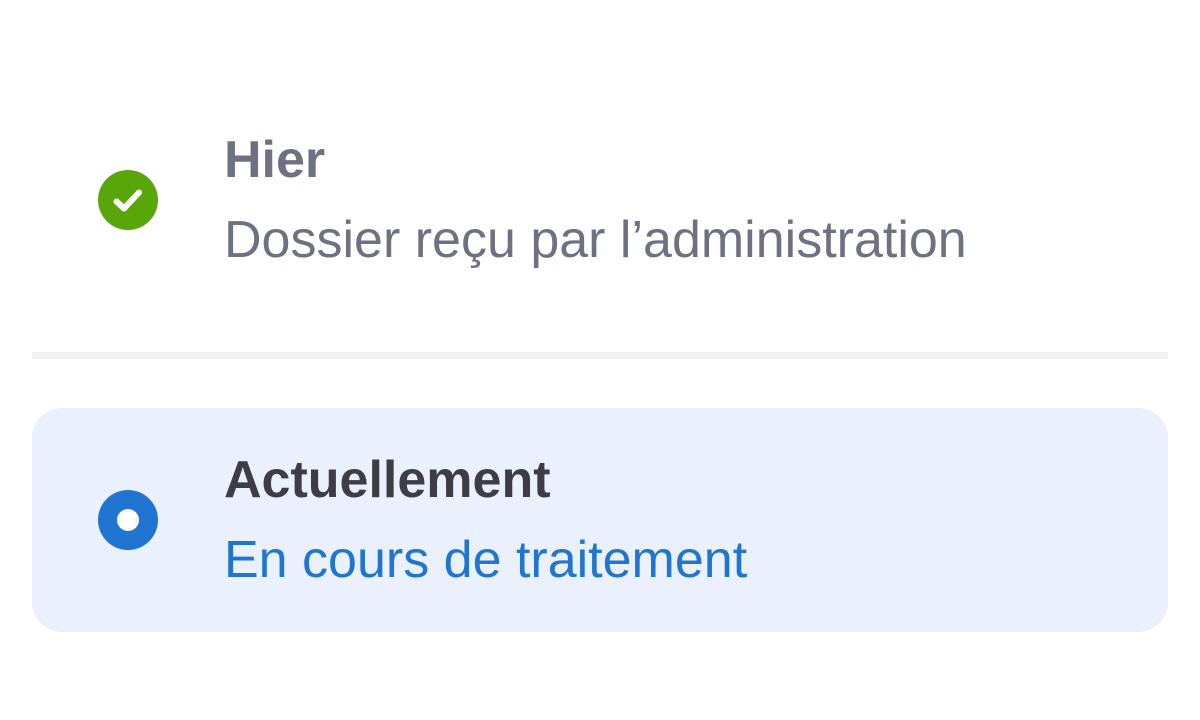 This screenshot has width=1200, height=720. Describe the element at coordinates (387, 480) in the screenshot. I see `step-title: Actuellement` at that location.